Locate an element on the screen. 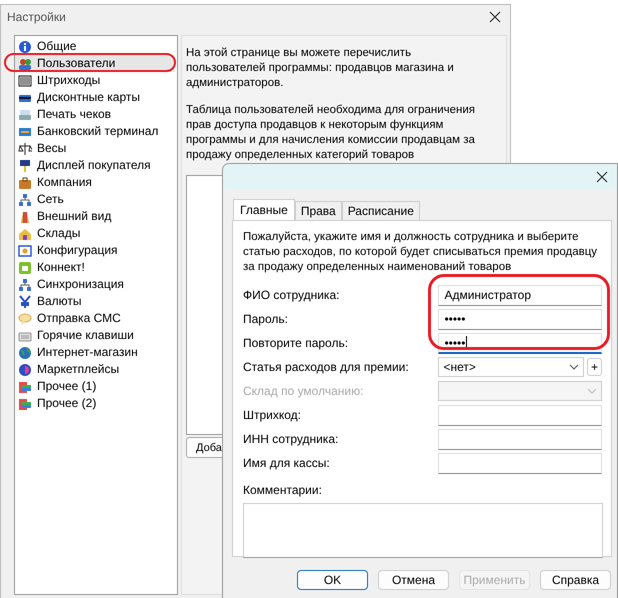 The width and height of the screenshot is (618, 598). description-text: Таблица пользователей необходима для ограничения прав доступа продавцов к некоторым функциям программы и для начисления комиссии продавцам за продажу определенных категорий товаров is located at coordinates (331, 133).